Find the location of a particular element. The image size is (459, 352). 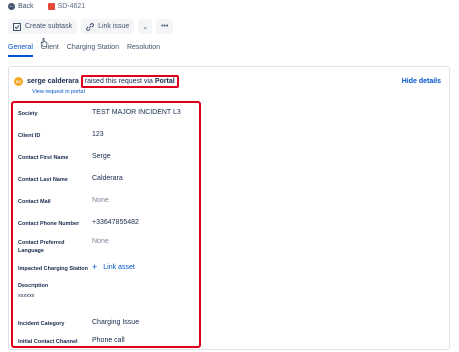

link-icon is located at coordinates (90, 26).